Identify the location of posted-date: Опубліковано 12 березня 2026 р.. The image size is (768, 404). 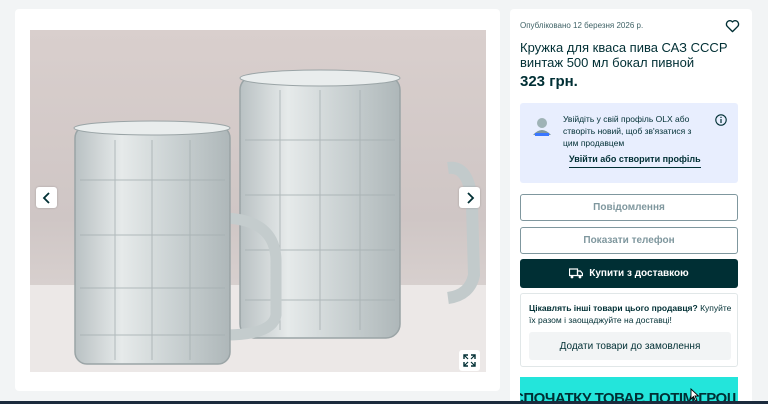
(582, 25).